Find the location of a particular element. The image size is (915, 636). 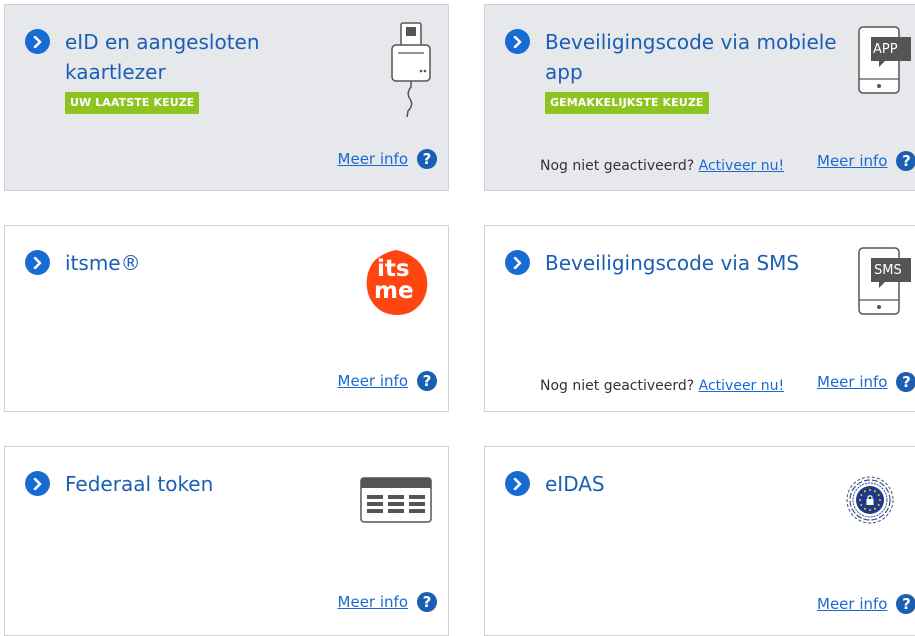

eidas-logo is located at coordinates (870, 502).